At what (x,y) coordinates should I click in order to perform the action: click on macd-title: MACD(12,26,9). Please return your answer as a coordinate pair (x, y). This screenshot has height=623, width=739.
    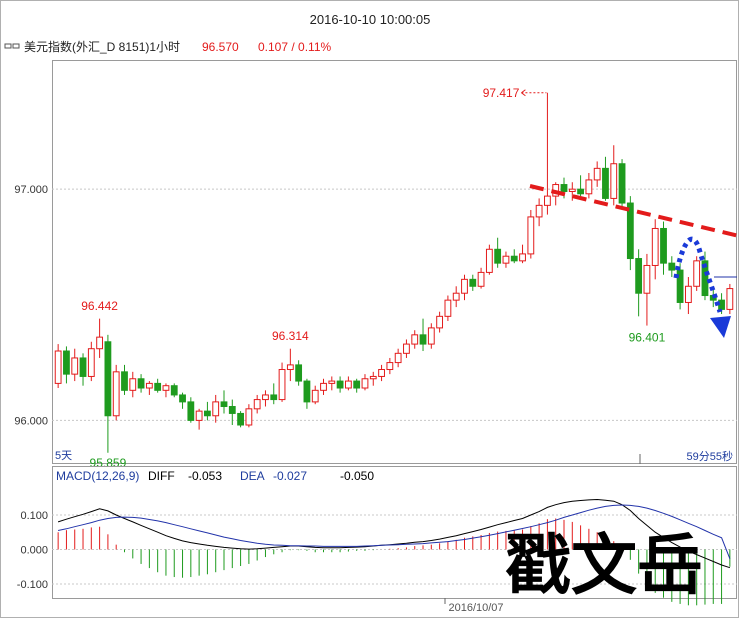
    Looking at the image, I should click on (97, 476).